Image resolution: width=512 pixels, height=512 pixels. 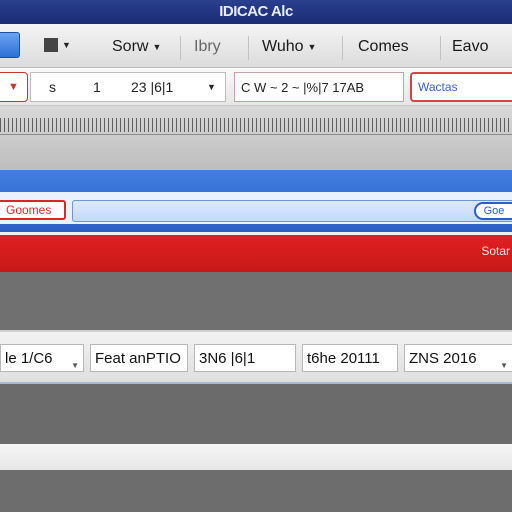 I want to click on address-input: Goe, so click(x=292, y=211).